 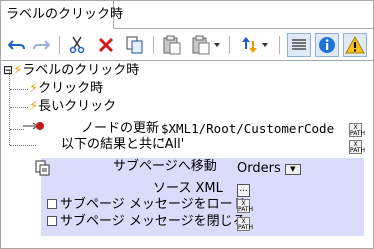 I want to click on paste-icon, so click(x=172, y=45).